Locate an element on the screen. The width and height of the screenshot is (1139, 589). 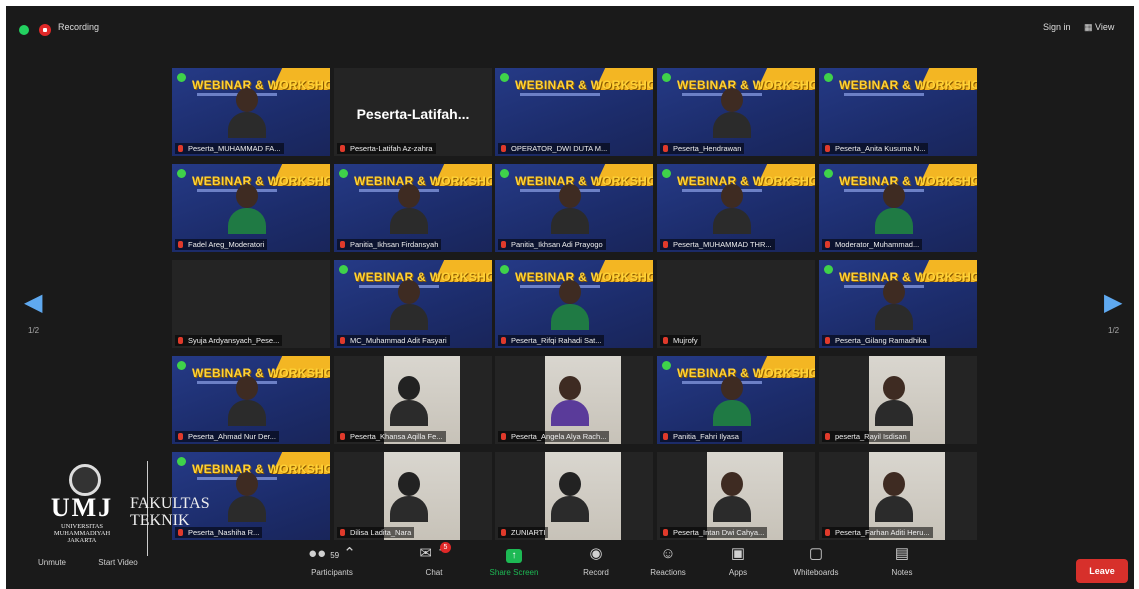
webinar-banner-text: WEBINAR & WORKSHOP is located at coordinates (584, 85).